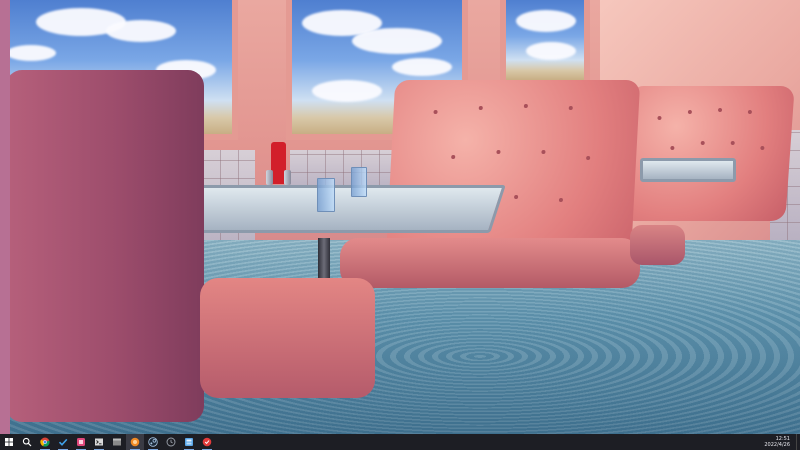 The image size is (800, 450). What do you see at coordinates (545, 43) in the screenshot?
I see `window-right` at bounding box center [545, 43].